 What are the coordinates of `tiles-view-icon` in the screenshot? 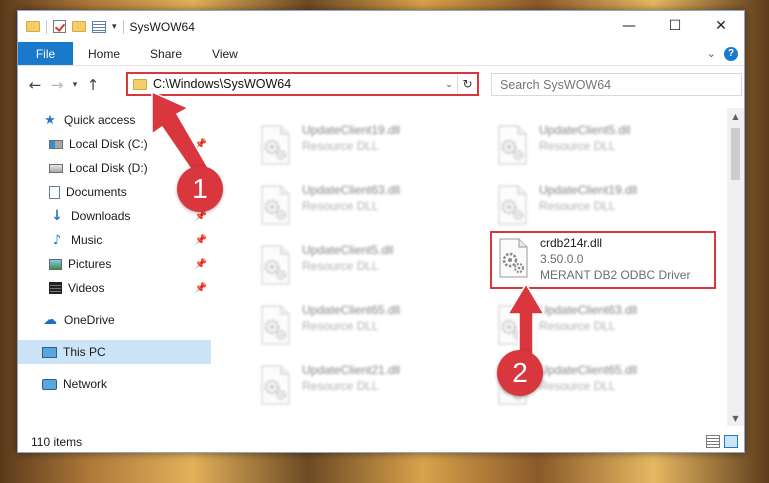 It's located at (731, 441).